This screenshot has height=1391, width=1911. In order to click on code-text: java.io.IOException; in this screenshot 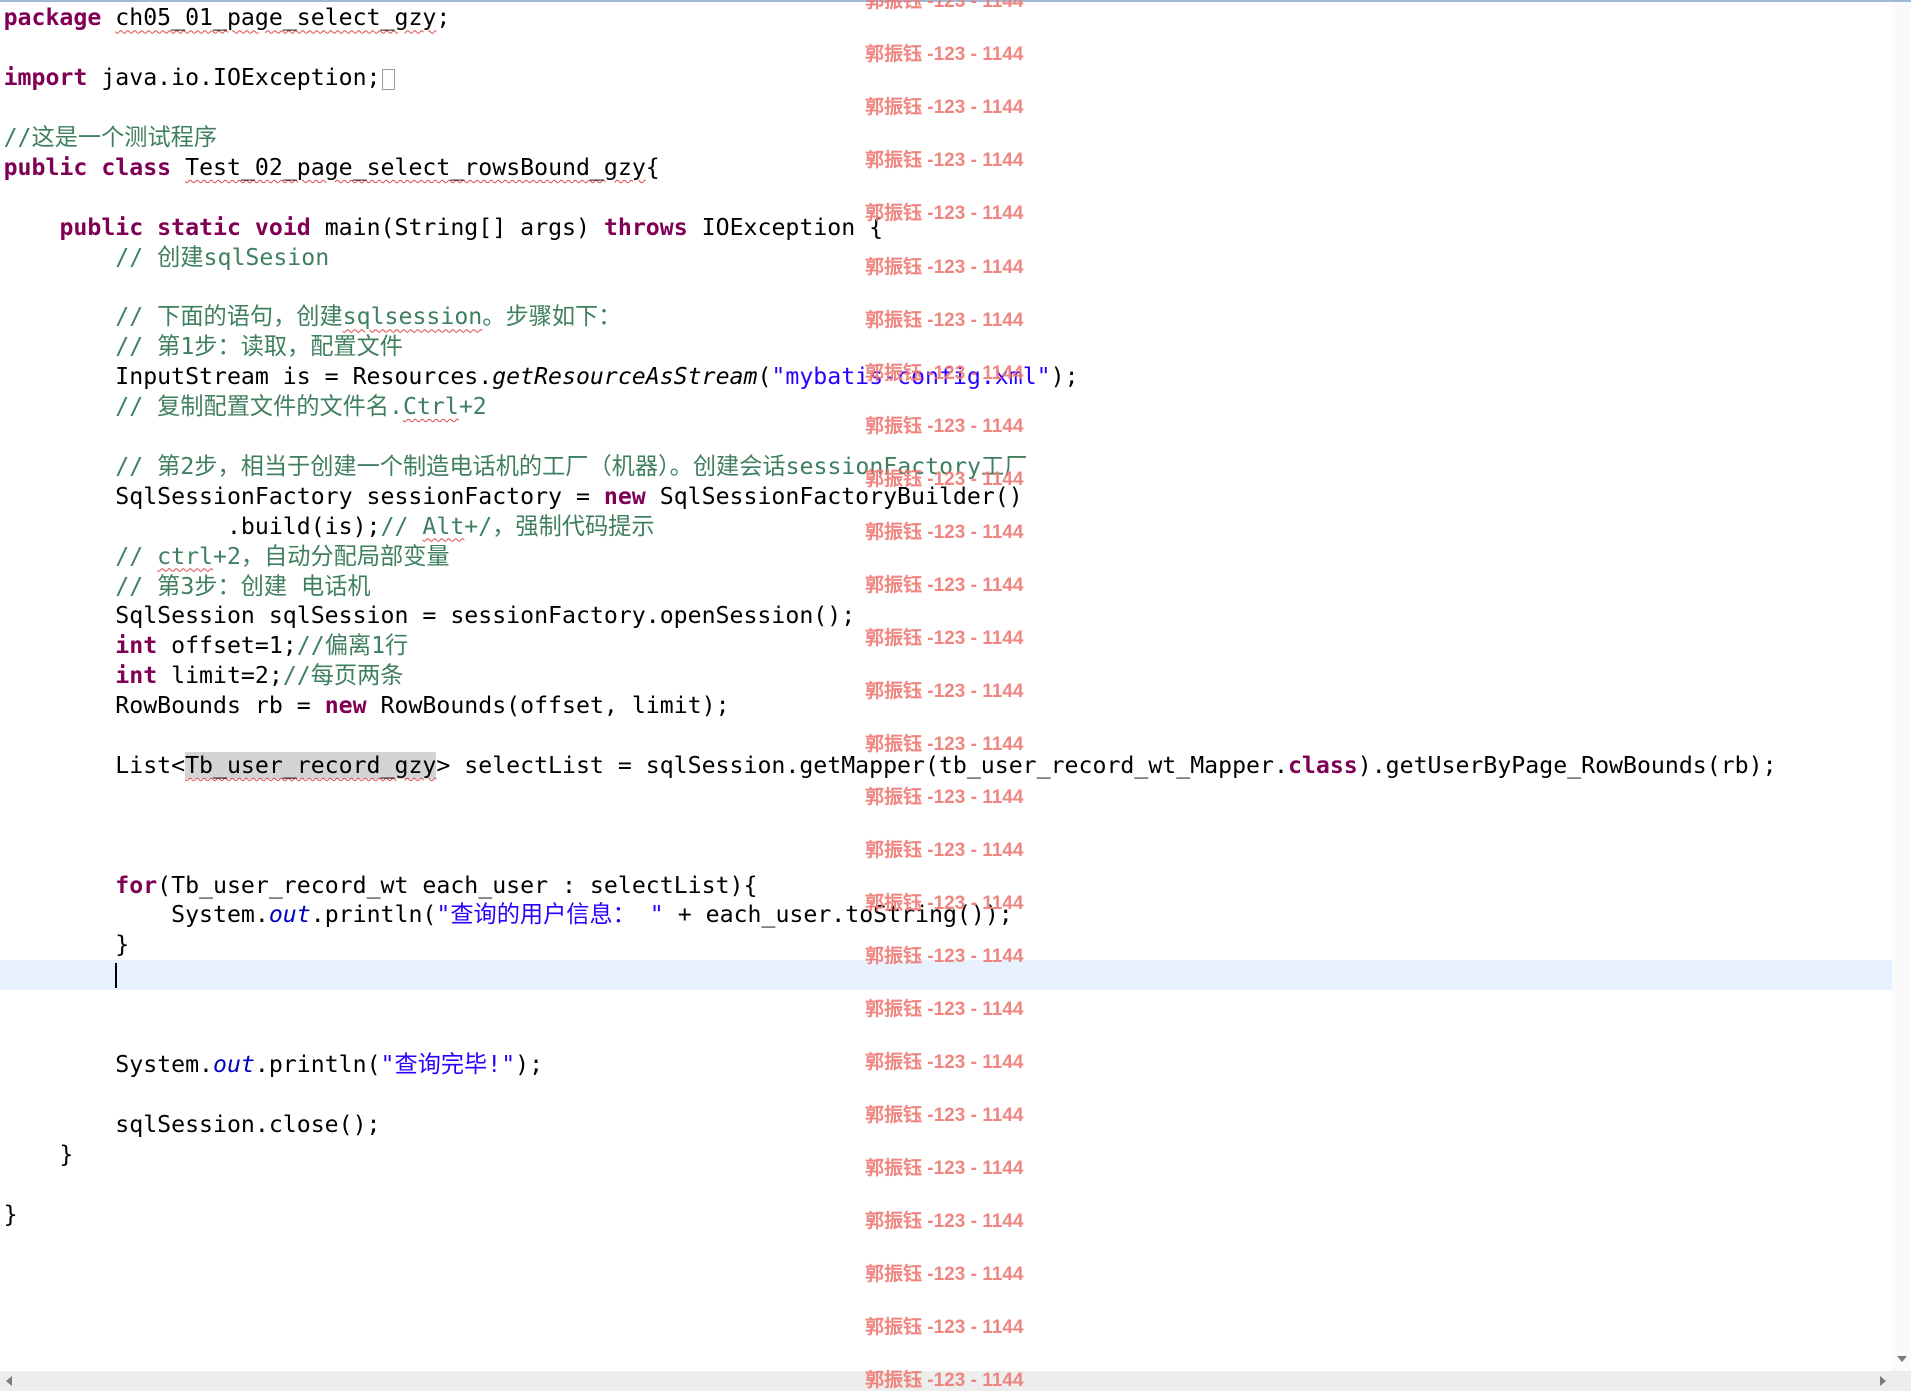, I will do `click(234, 78)`.